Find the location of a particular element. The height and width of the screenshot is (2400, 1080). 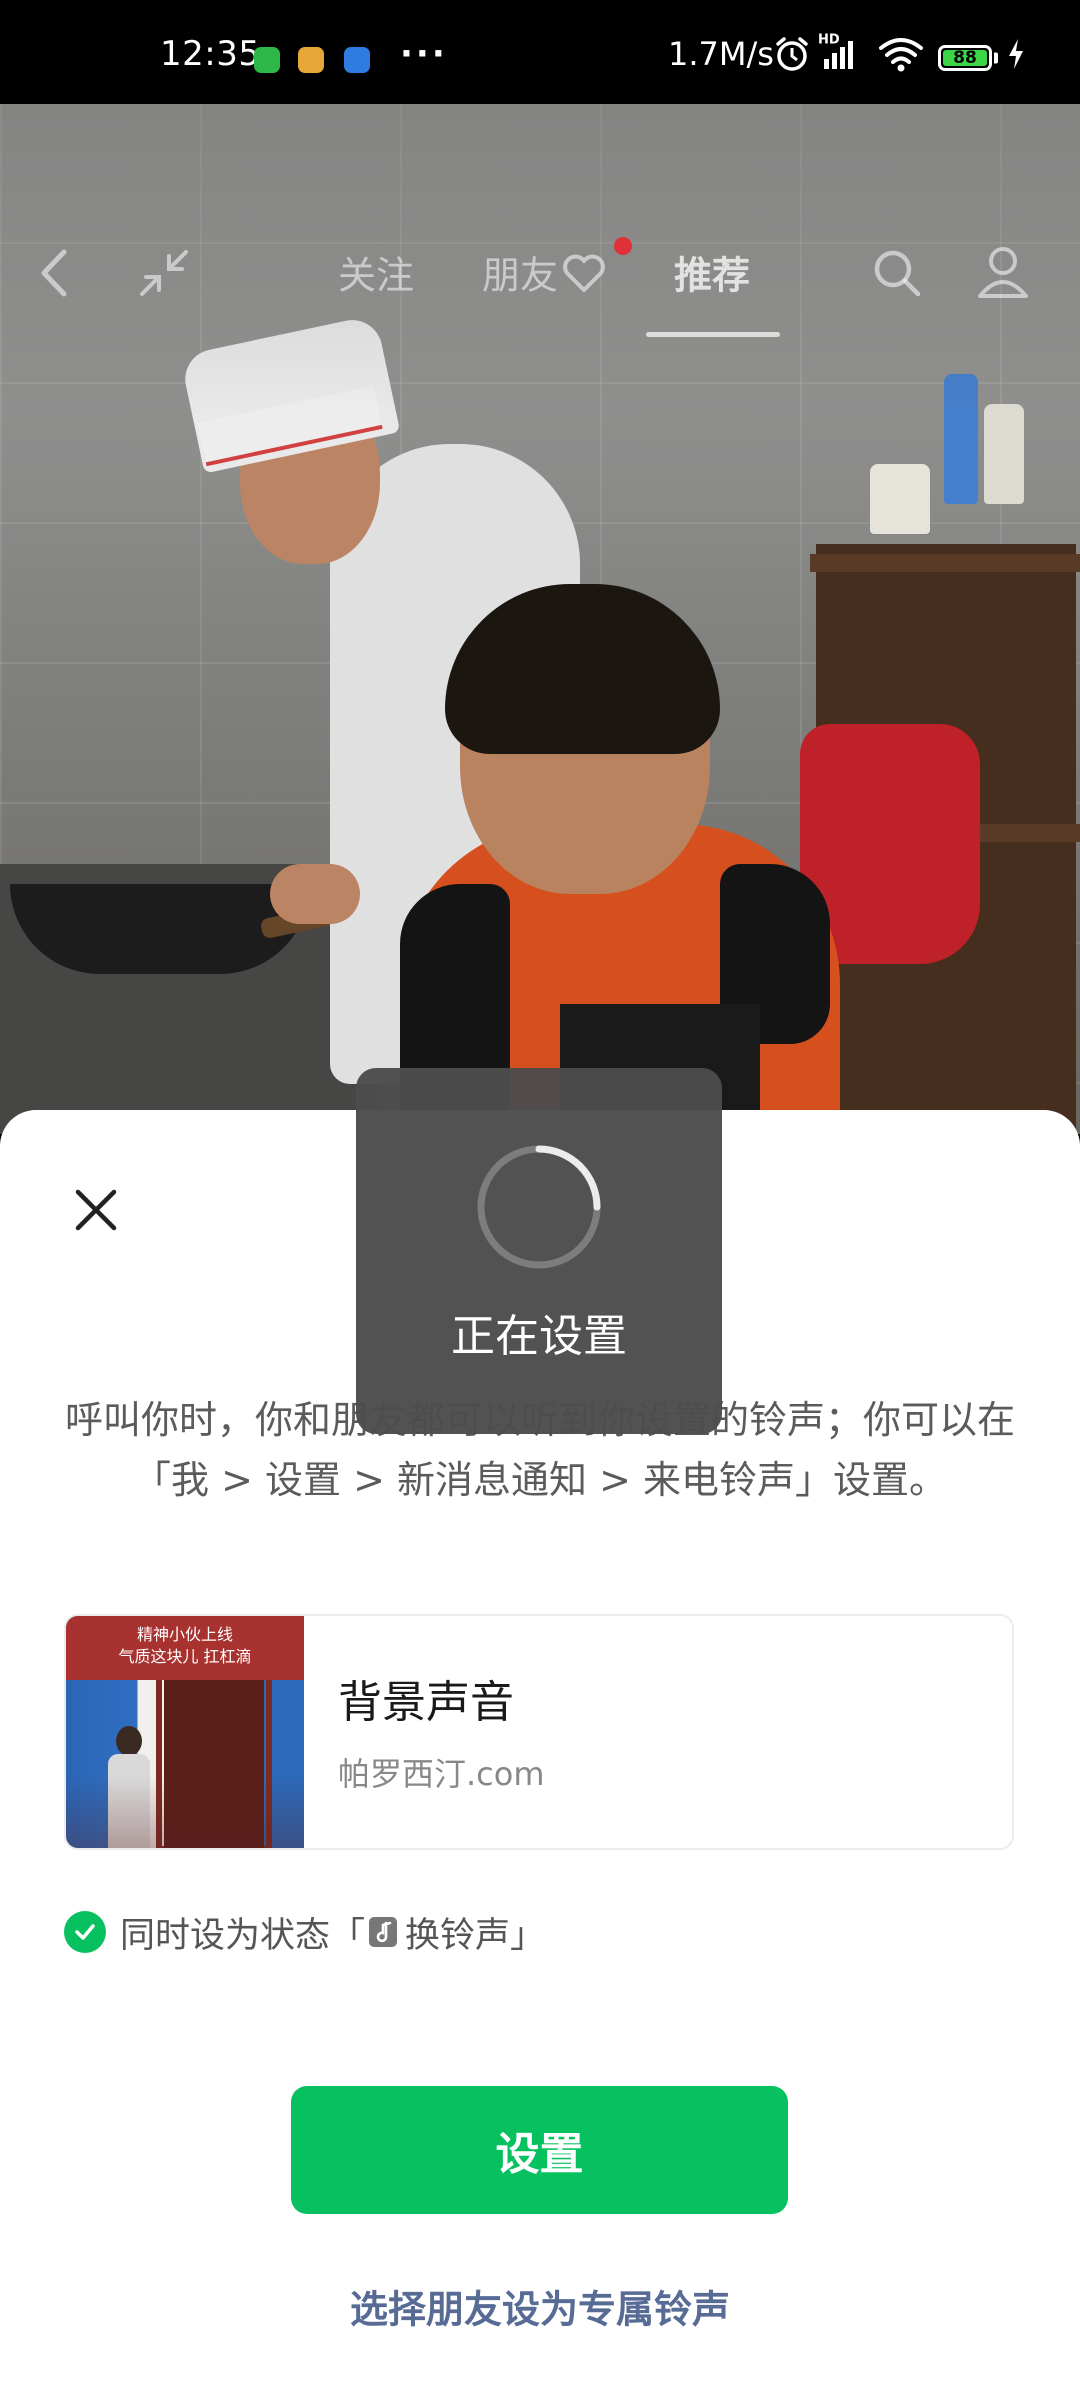

thumbnail-caption: 精神小伙上线 气质这块儿 扛杠滴 is located at coordinates (185, 1648).